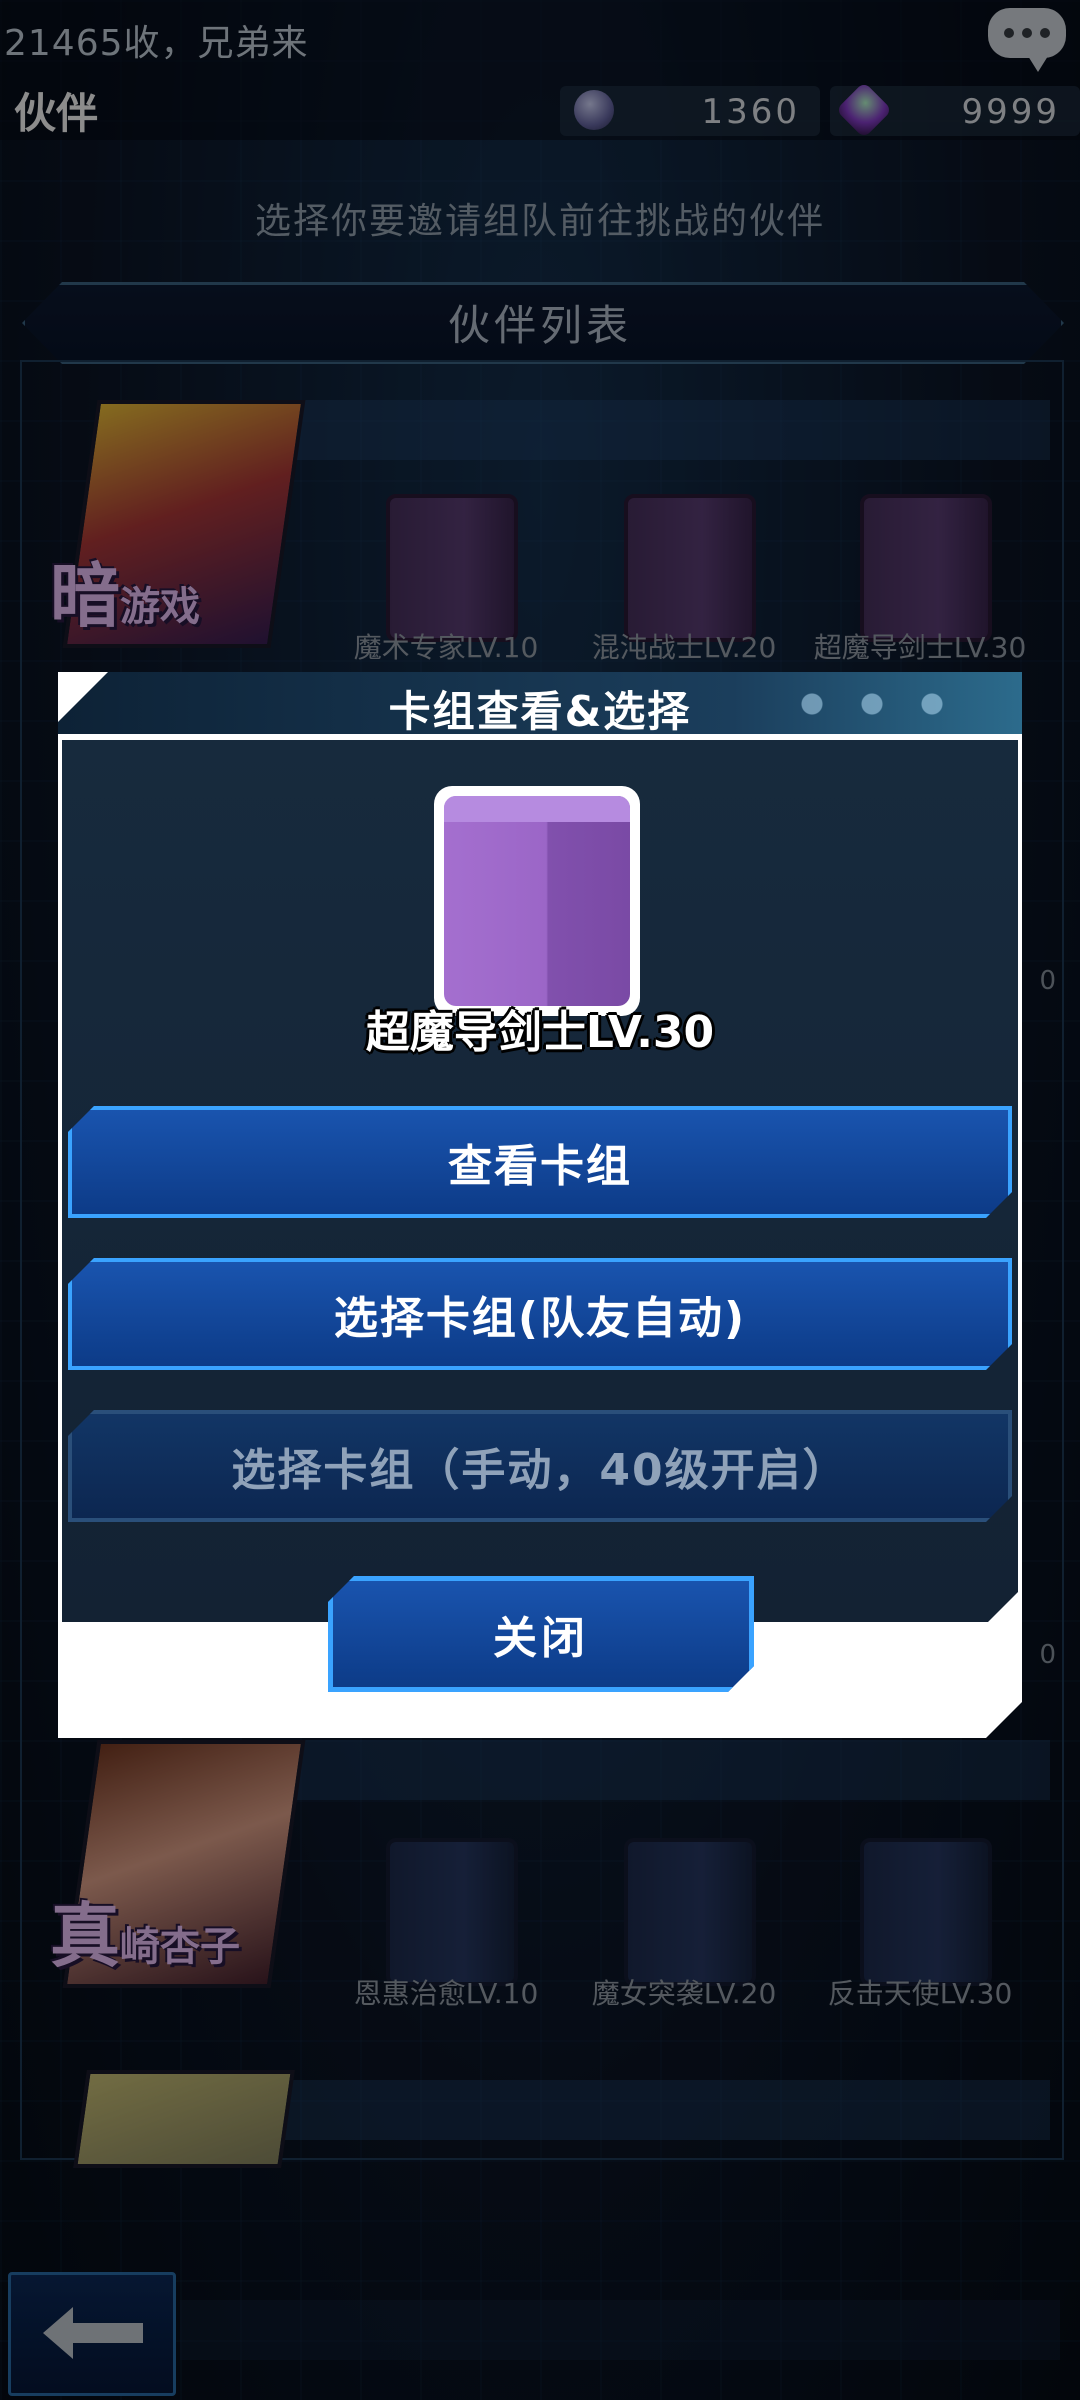 The width and height of the screenshot is (1080, 2400). Describe the element at coordinates (537, 901) in the screenshot. I see `selected-deck-icon` at that location.